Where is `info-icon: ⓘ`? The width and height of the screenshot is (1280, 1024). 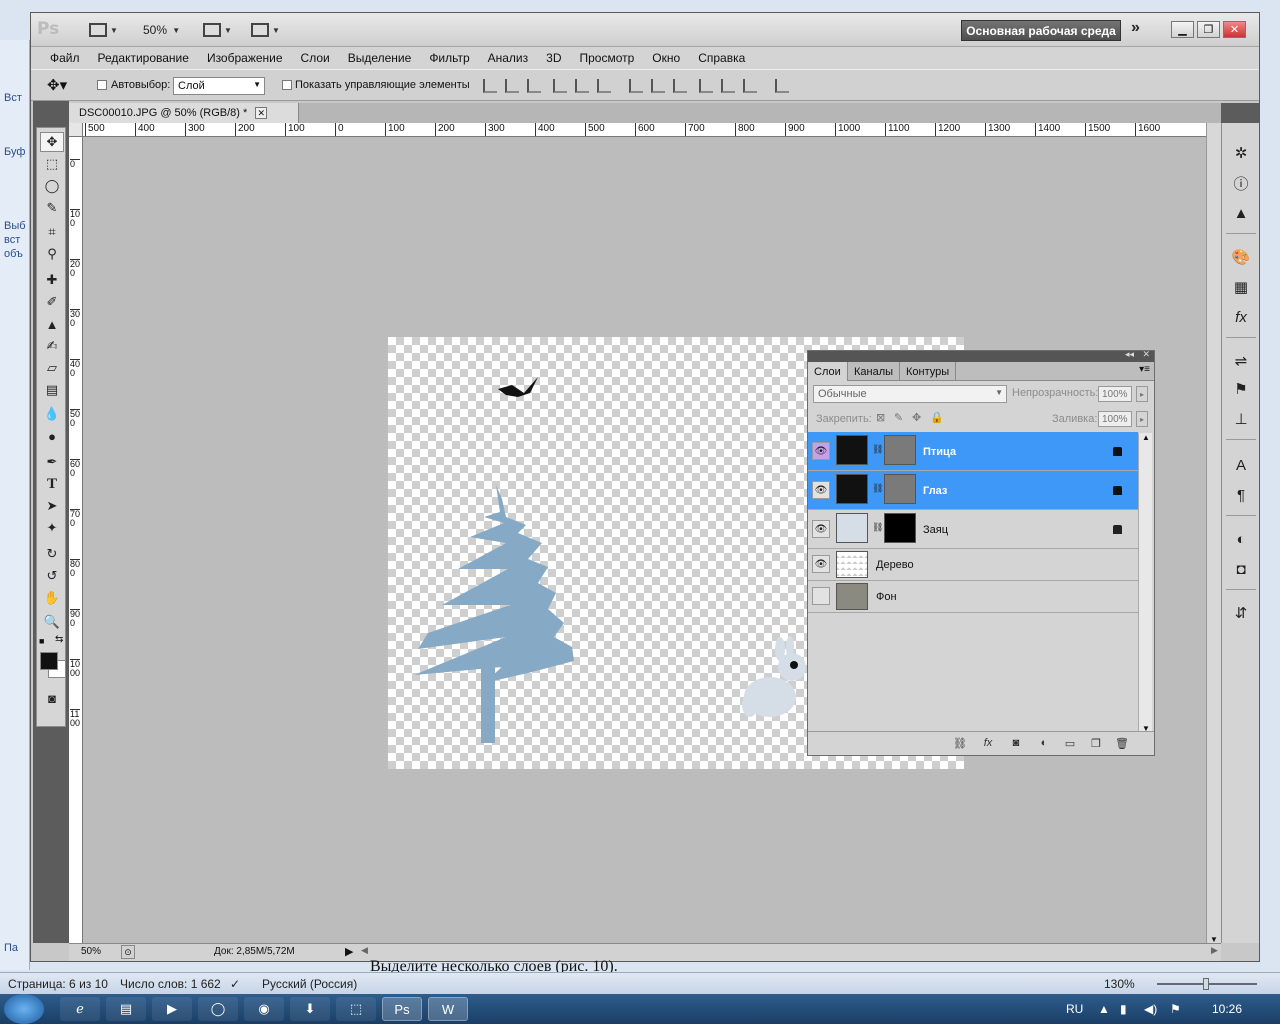 info-icon: ⓘ is located at coordinates (1241, 183).